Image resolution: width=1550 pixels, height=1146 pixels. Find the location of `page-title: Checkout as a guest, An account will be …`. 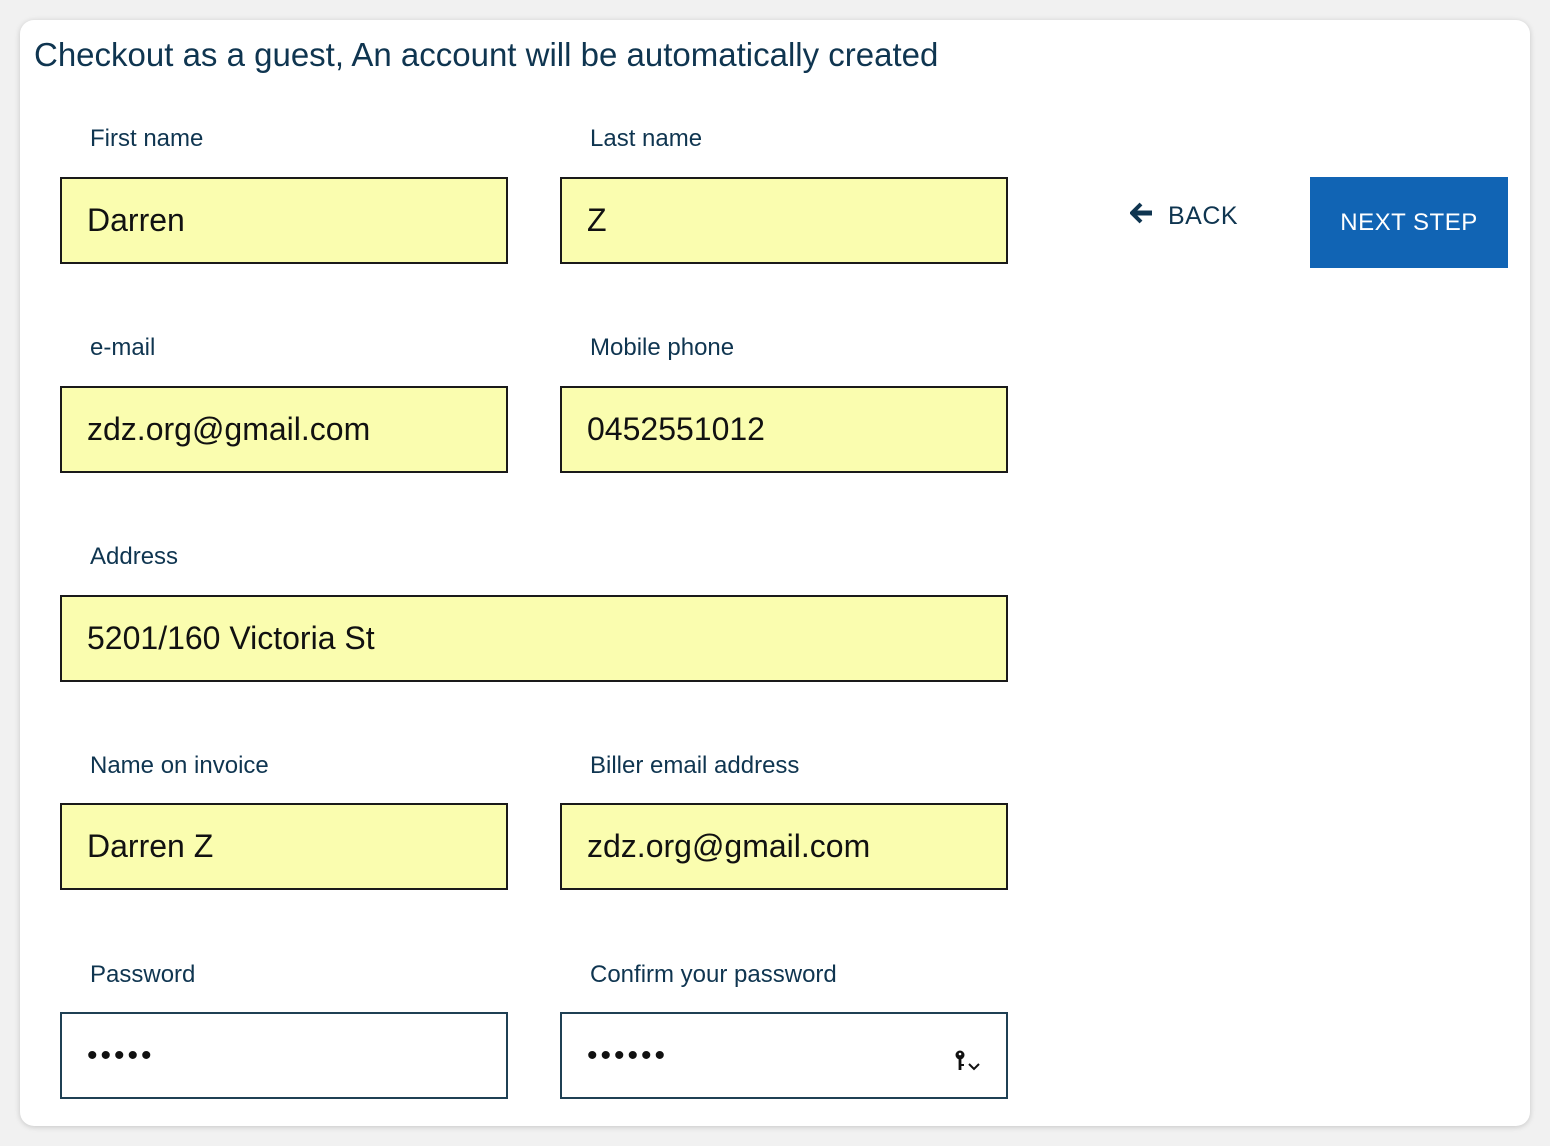

page-title: Checkout as a guest, An account will be … is located at coordinates (486, 54).